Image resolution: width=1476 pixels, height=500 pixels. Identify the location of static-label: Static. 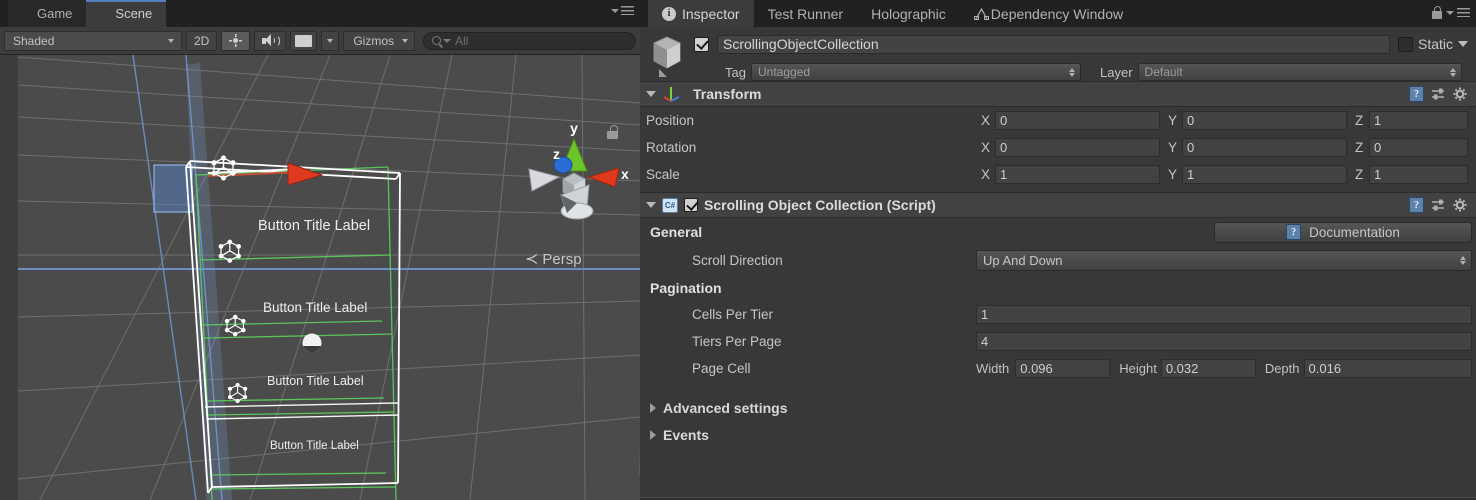
(1435, 44).